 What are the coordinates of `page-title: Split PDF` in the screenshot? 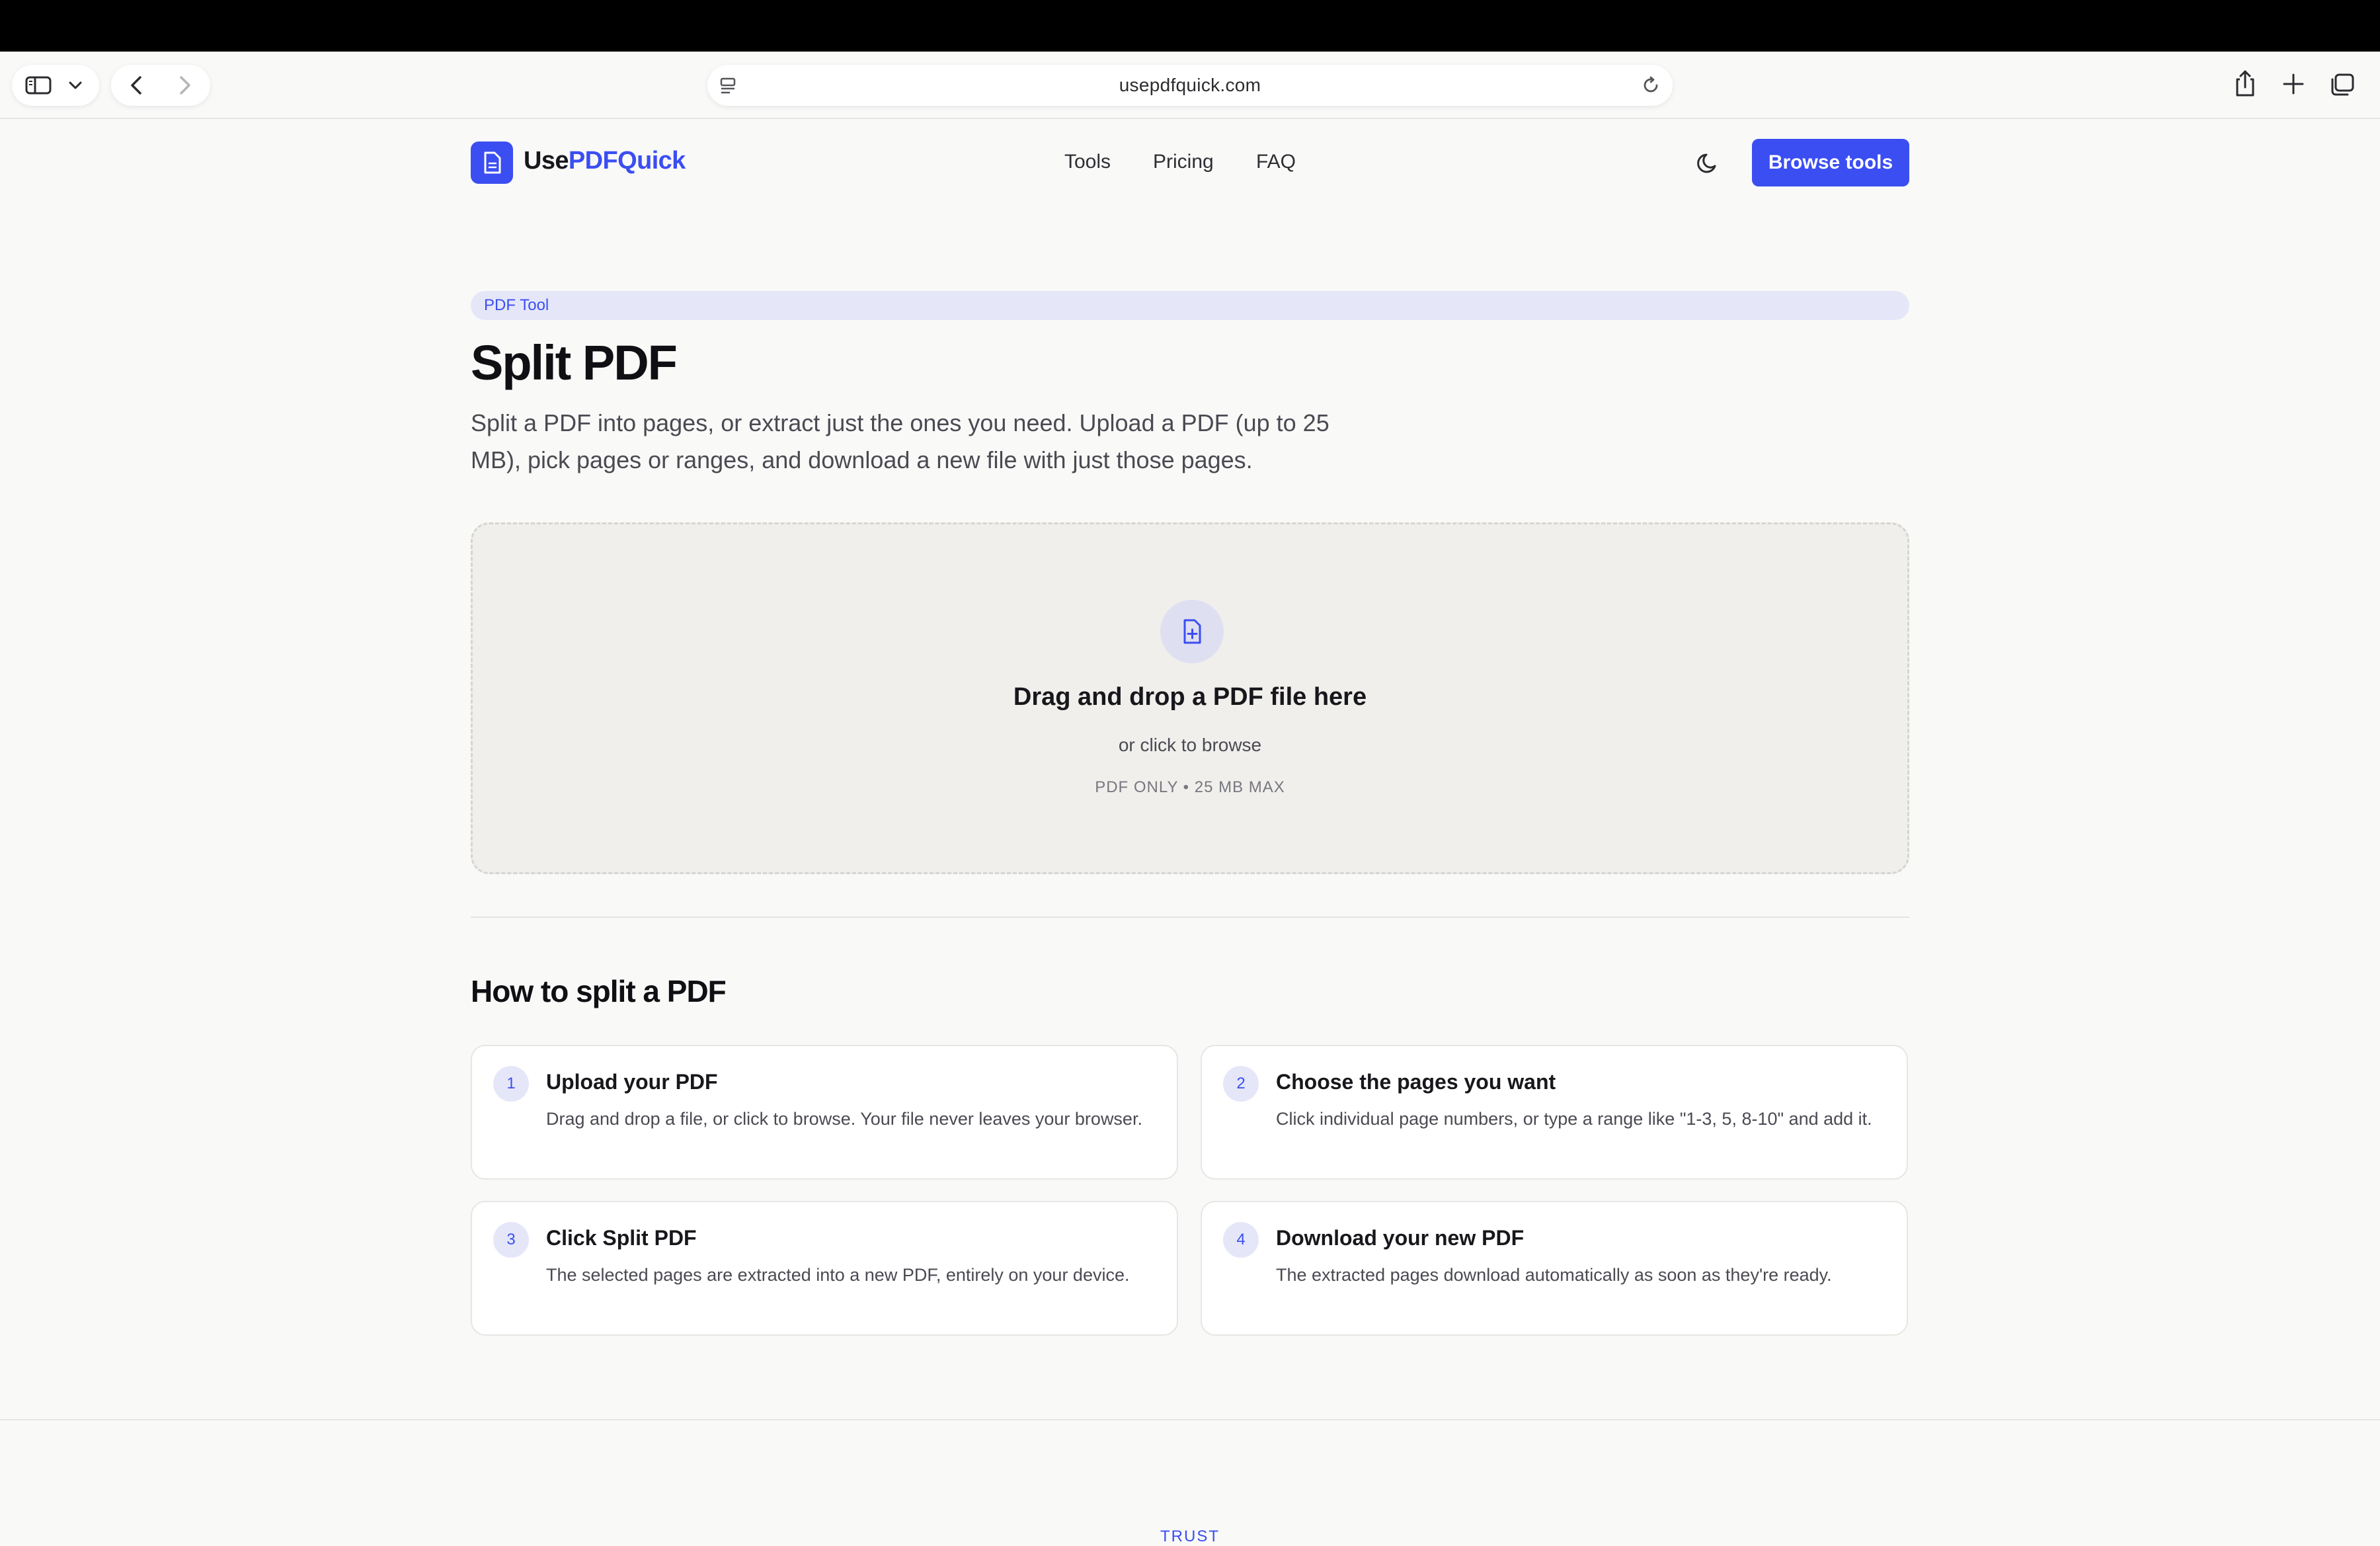 It's located at (574, 363).